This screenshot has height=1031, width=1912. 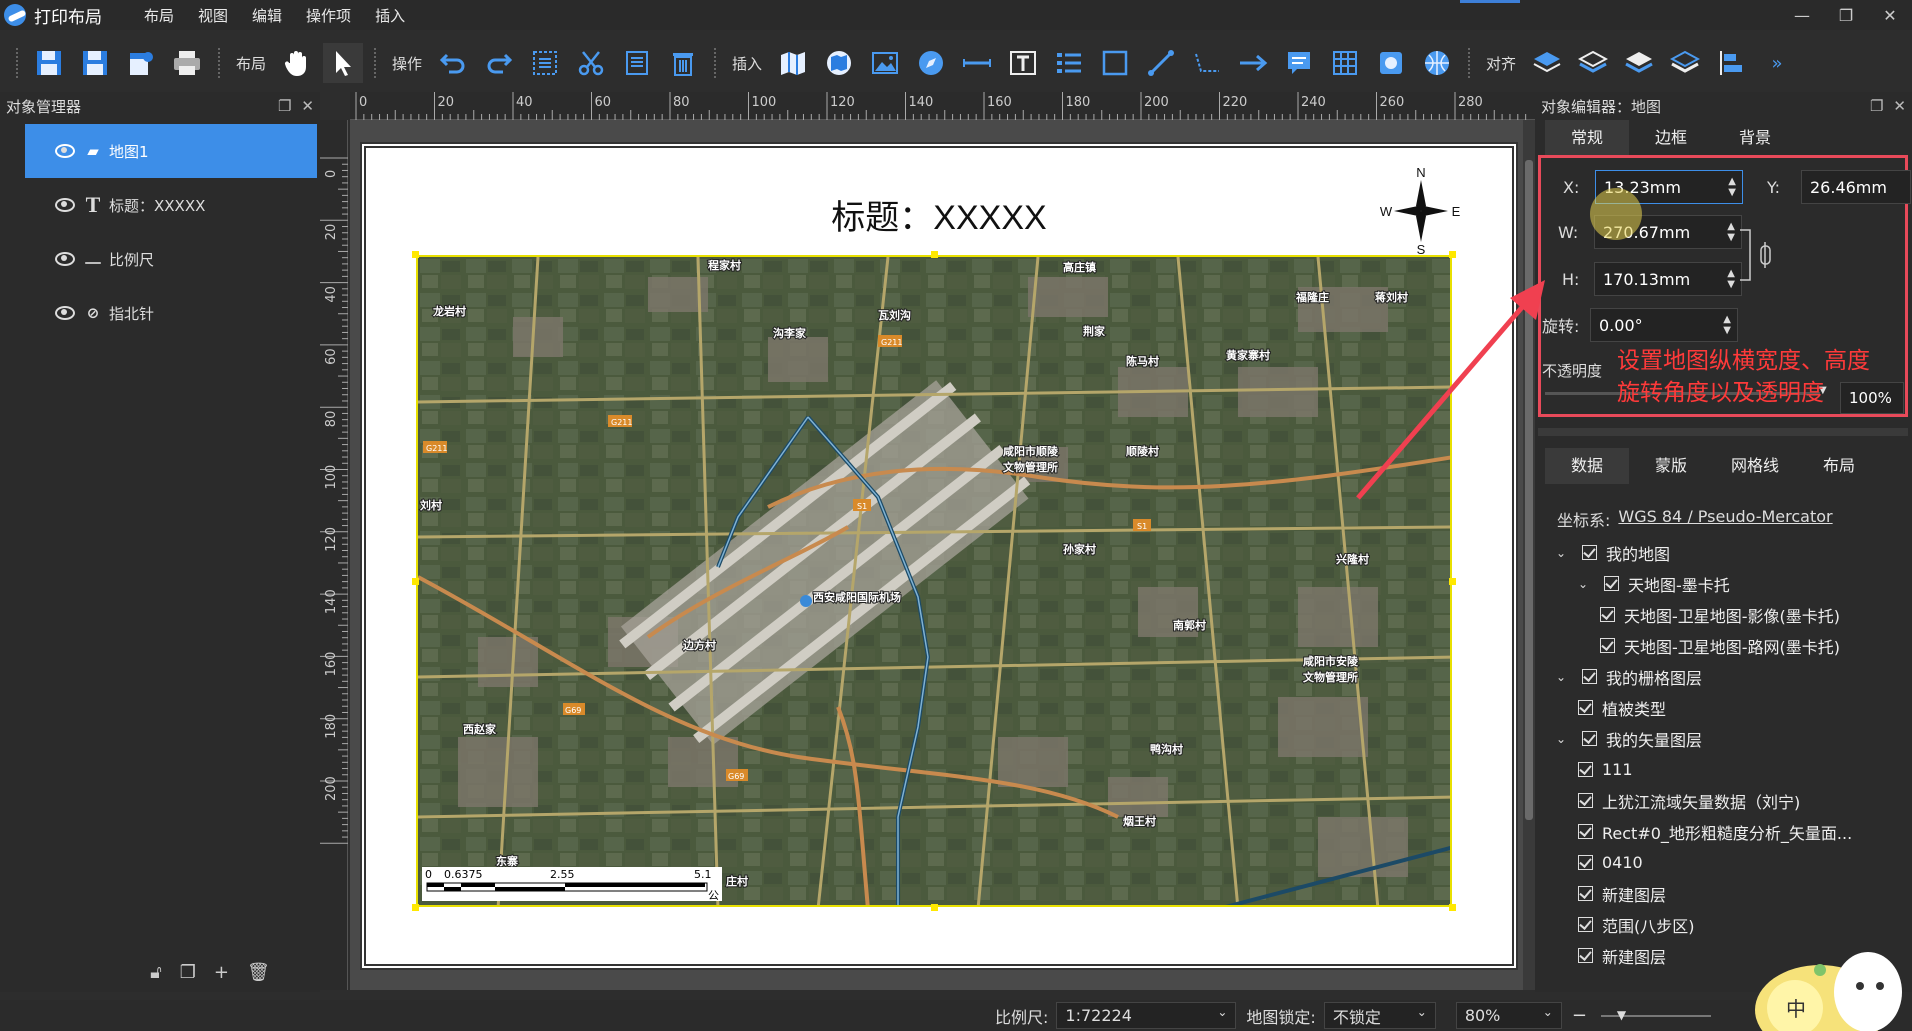 What do you see at coordinates (1876, 106) in the screenshot?
I see `float-panel-icon: ❐` at bounding box center [1876, 106].